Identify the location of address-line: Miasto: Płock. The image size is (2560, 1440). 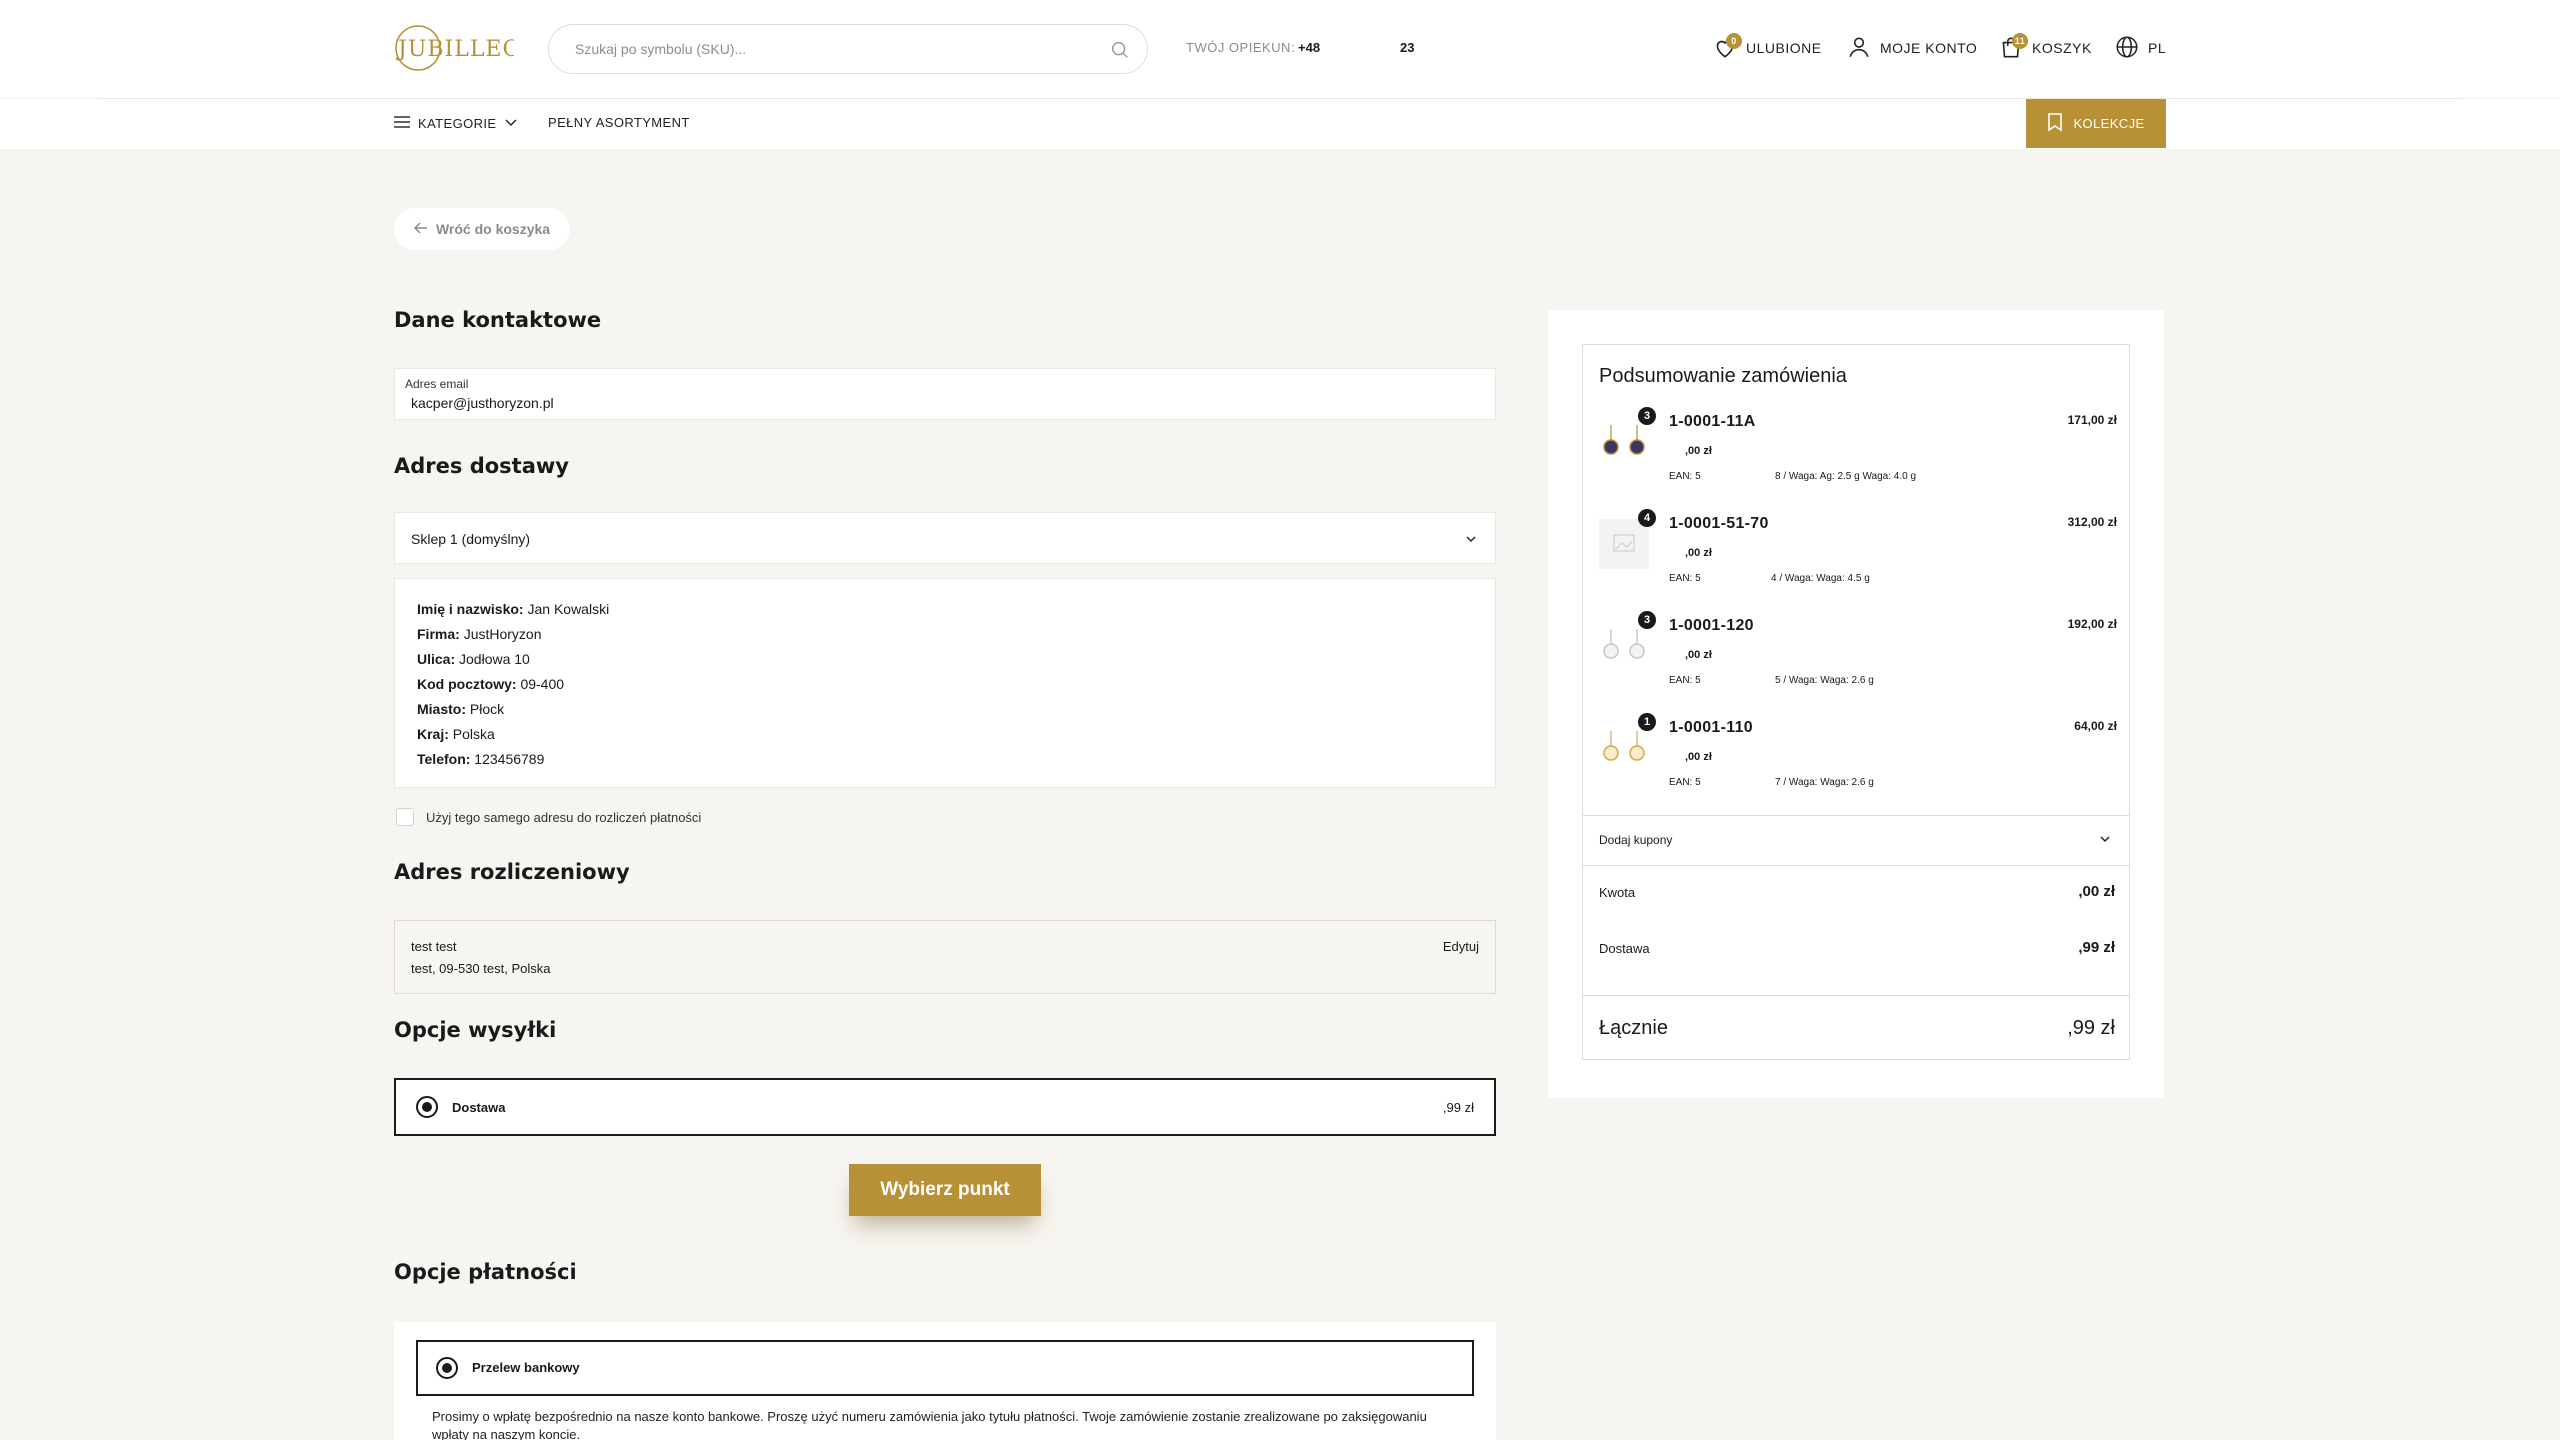
(461, 709).